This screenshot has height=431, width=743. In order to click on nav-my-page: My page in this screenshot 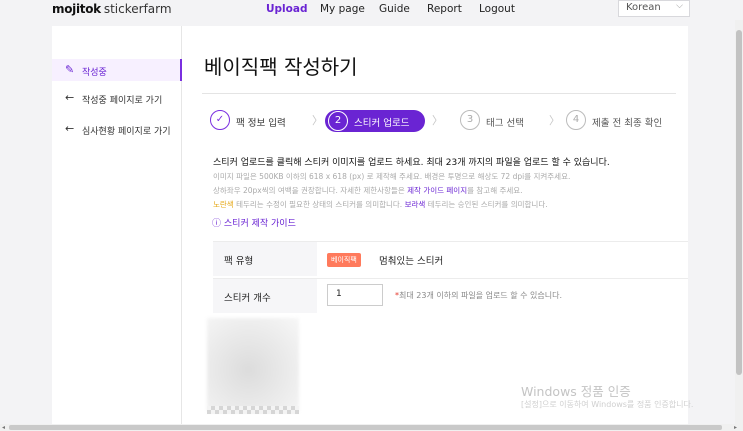, I will do `click(342, 9)`.